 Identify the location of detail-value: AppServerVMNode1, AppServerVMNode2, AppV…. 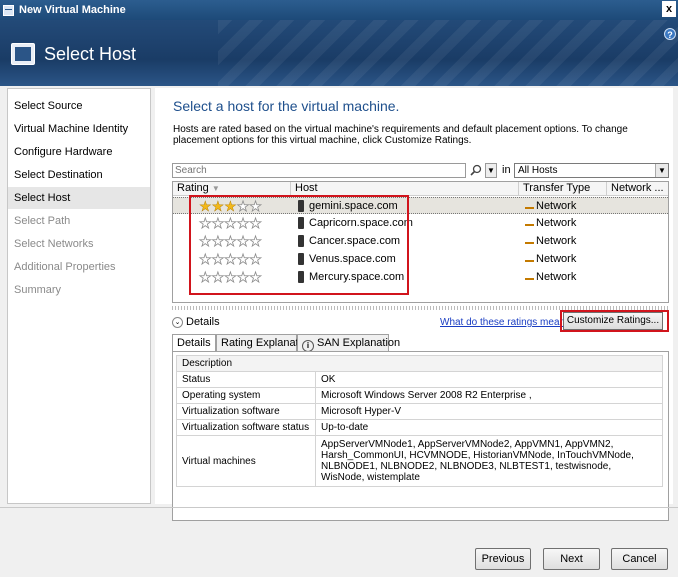
(489, 461).